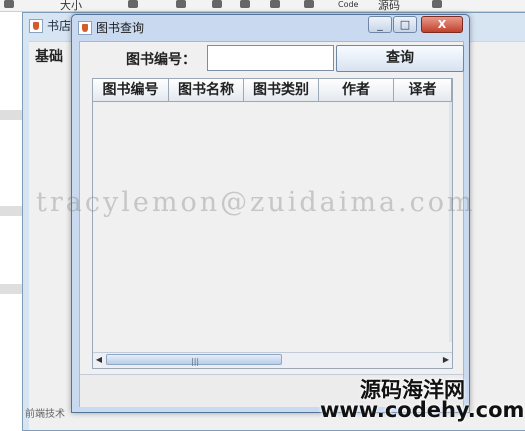 Image resolution: width=525 pixels, height=431 pixels. I want to click on book-id-label: 图书编号：, so click(161, 60).